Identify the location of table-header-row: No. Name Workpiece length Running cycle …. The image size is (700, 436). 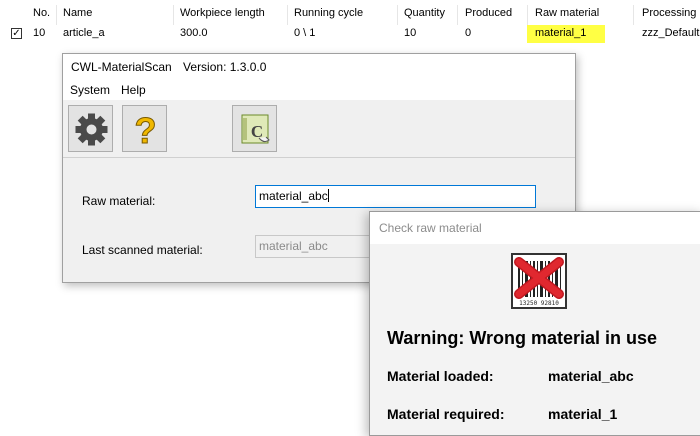
(350, 15).